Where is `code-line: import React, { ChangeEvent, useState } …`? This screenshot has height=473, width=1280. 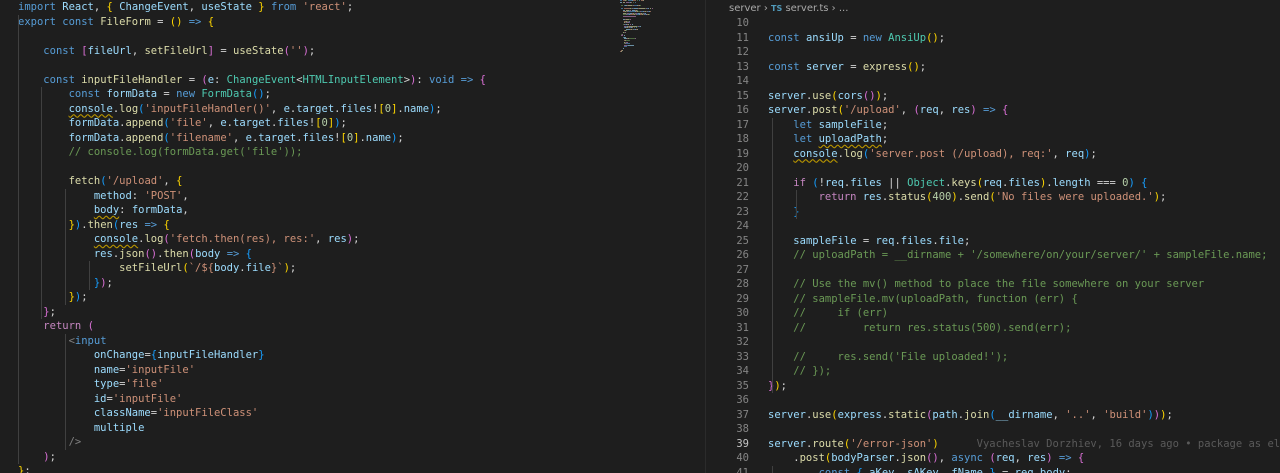
code-line: import React, { ChangeEvent, useState } … is located at coordinates (352, 7).